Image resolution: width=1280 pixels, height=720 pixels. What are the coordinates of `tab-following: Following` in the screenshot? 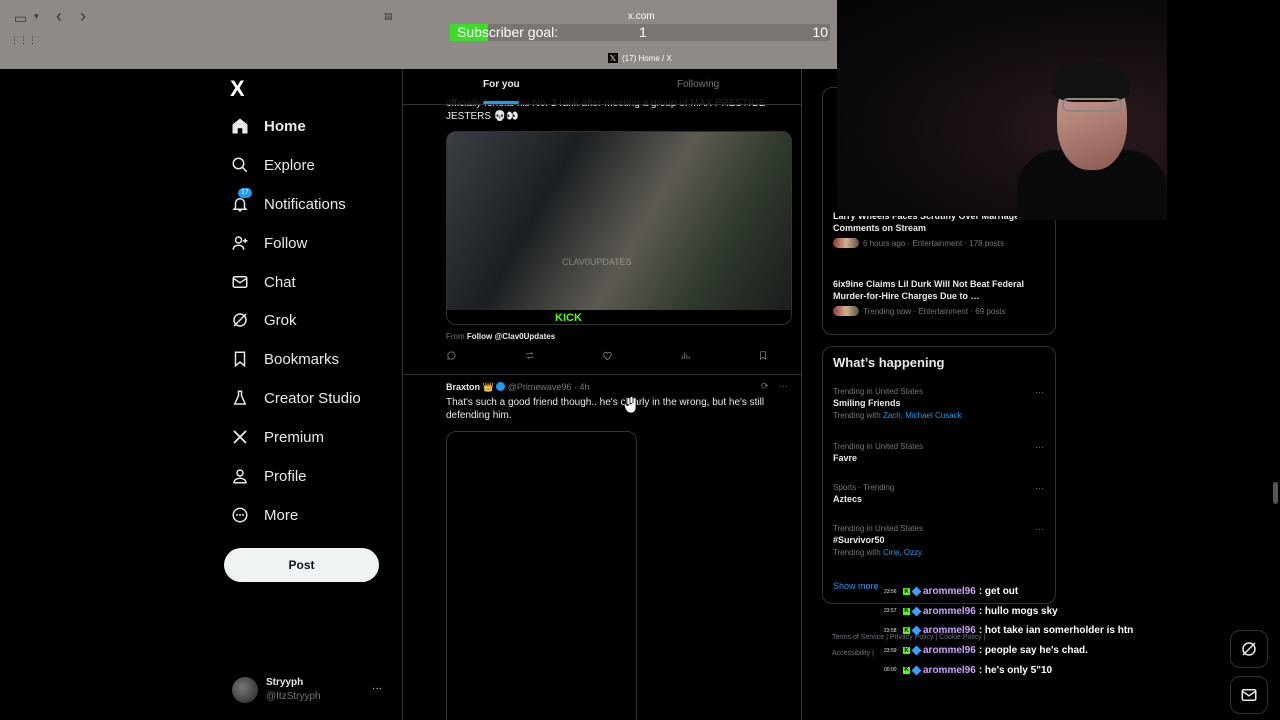 It's located at (698, 84).